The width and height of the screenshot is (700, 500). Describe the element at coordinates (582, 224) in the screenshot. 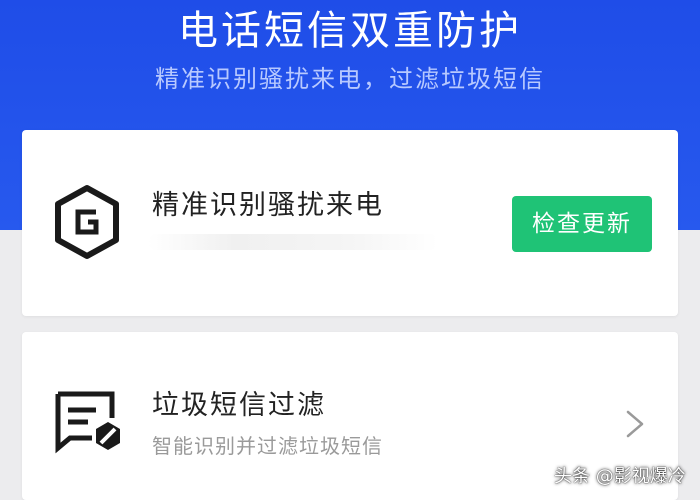

I see `check-update-button: 检查更新` at that location.